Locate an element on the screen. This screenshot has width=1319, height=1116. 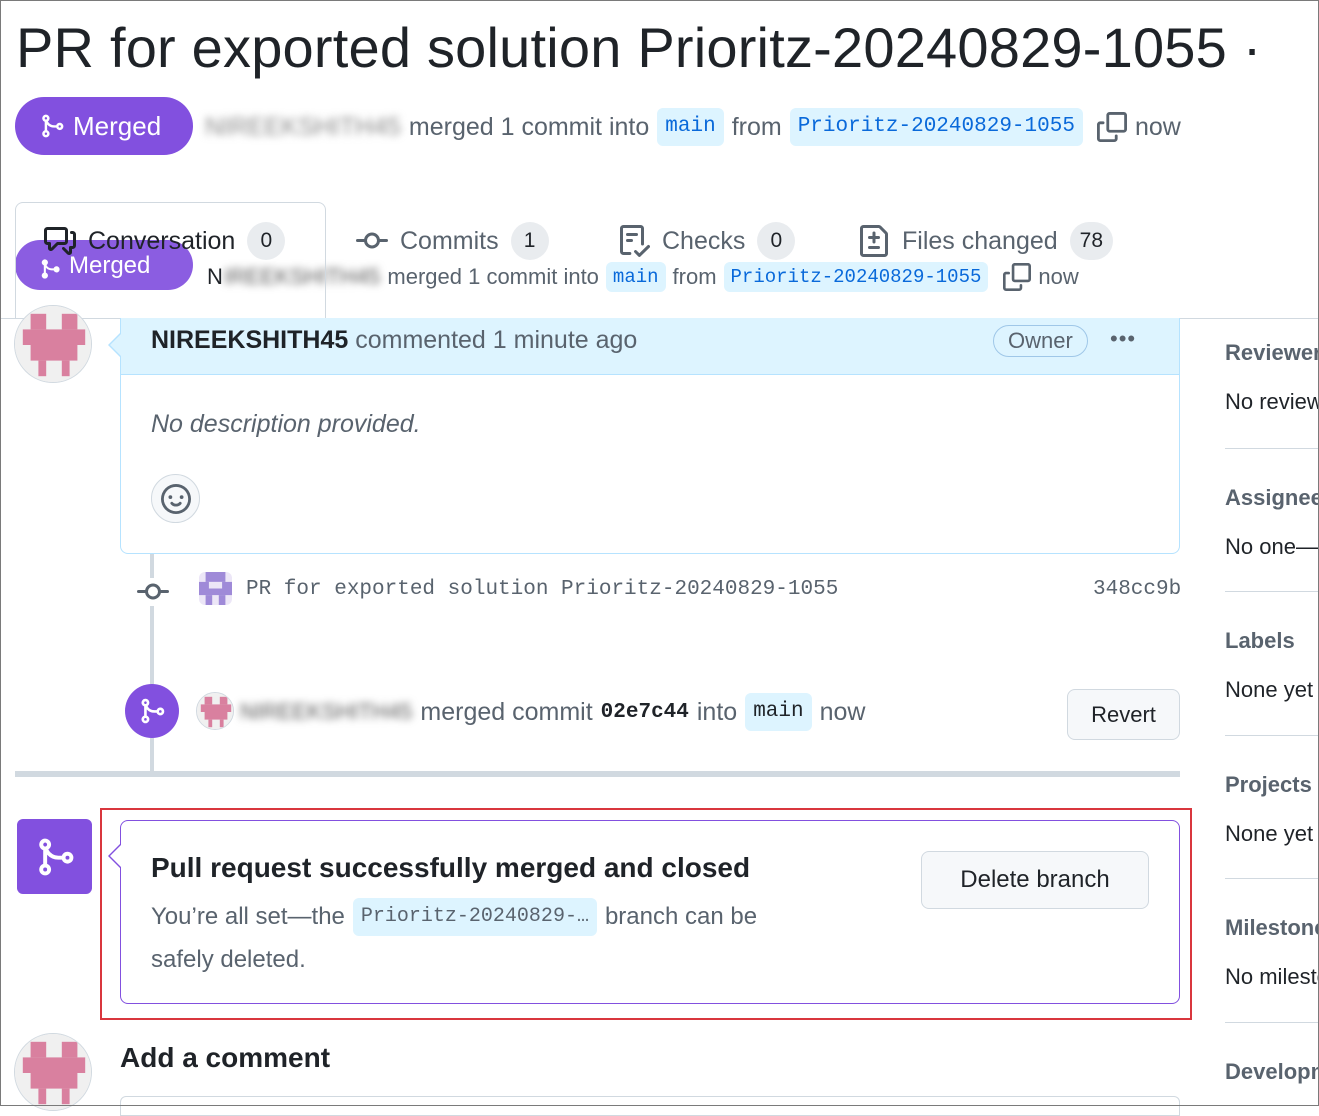
tab-commits-label: Commits is located at coordinates (449, 240).